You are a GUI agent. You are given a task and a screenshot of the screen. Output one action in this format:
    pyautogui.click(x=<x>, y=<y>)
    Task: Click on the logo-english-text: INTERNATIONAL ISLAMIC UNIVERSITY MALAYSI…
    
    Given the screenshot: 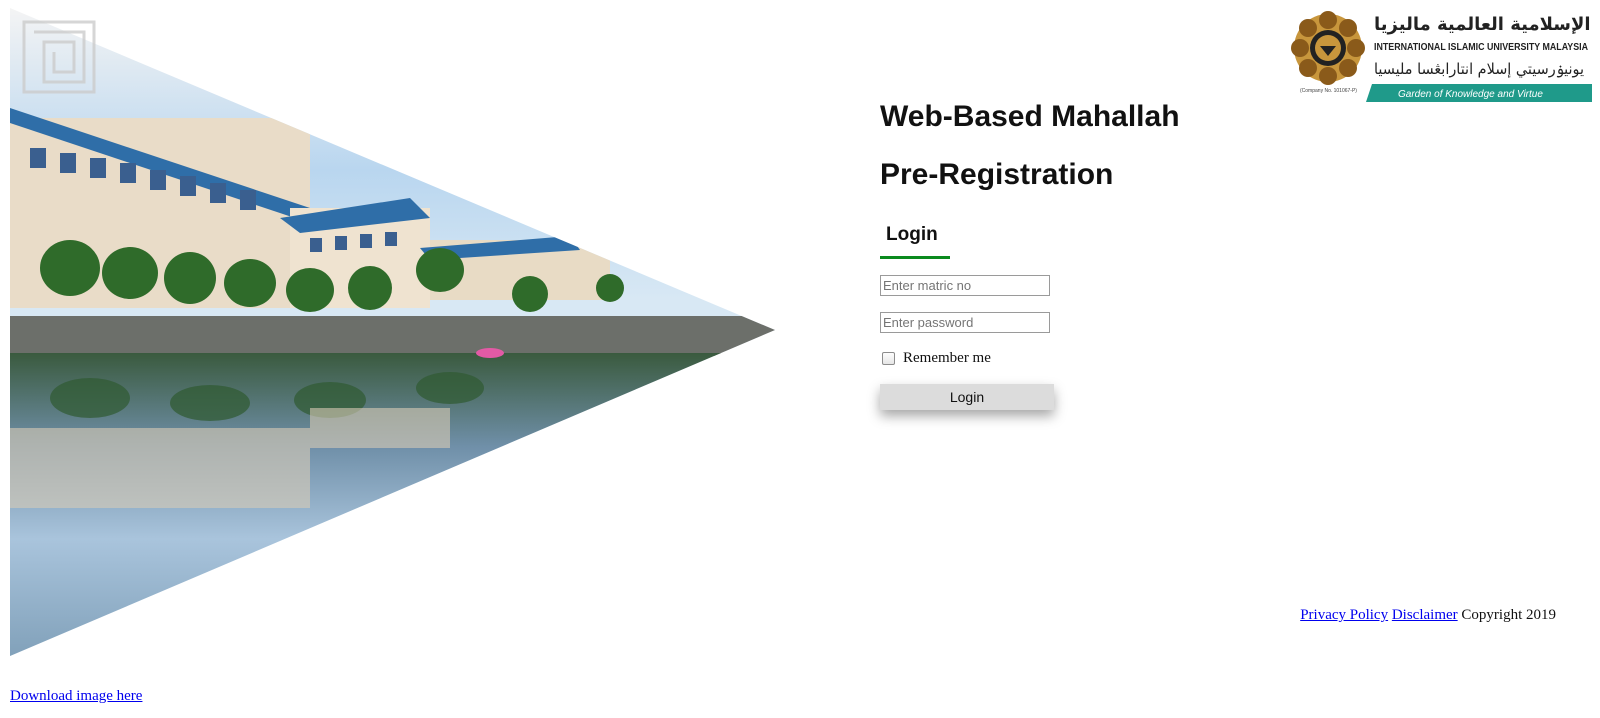 What is the action you would take?
    pyautogui.click(x=1481, y=47)
    